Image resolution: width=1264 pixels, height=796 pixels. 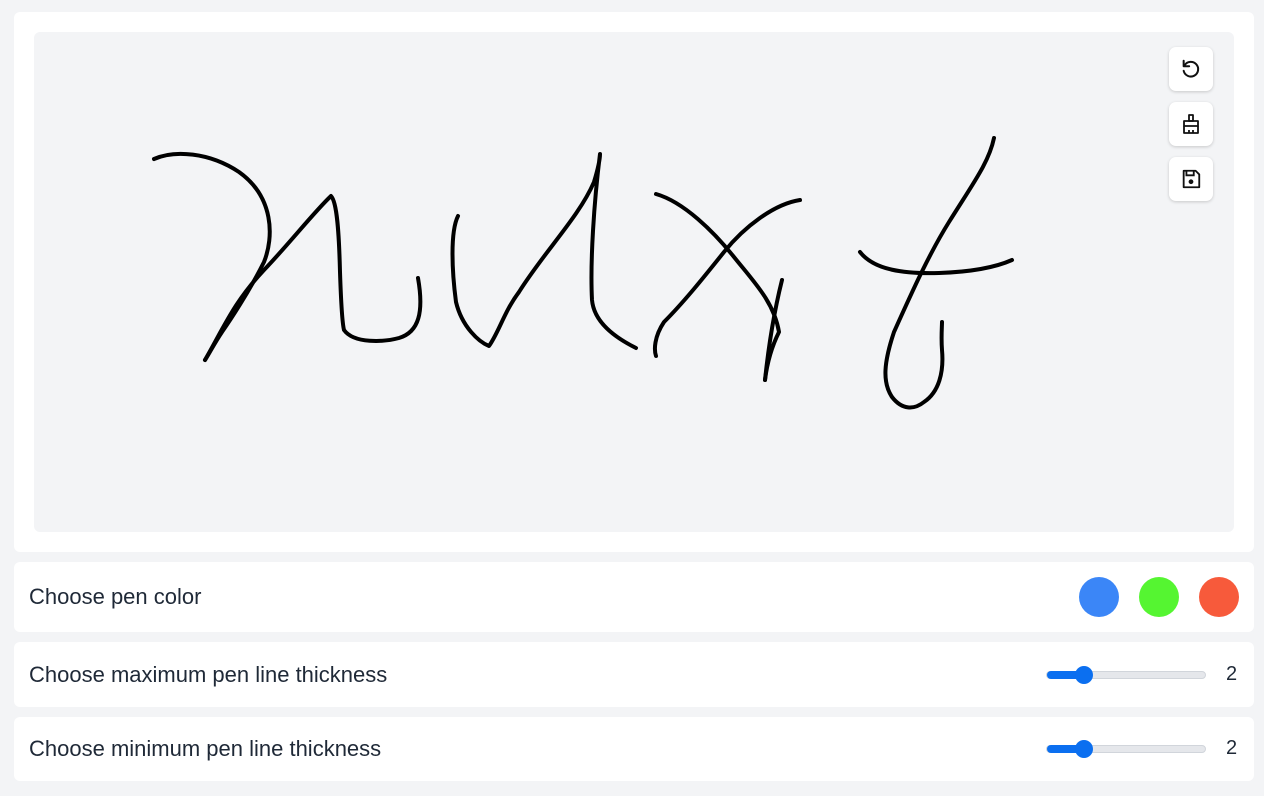 I want to click on min-thickness-value: 2, so click(x=1232, y=748).